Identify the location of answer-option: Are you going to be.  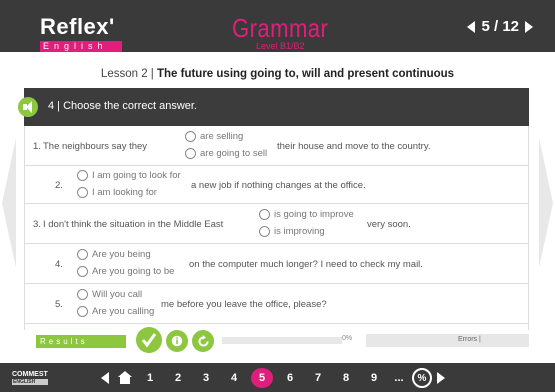
(125, 271).